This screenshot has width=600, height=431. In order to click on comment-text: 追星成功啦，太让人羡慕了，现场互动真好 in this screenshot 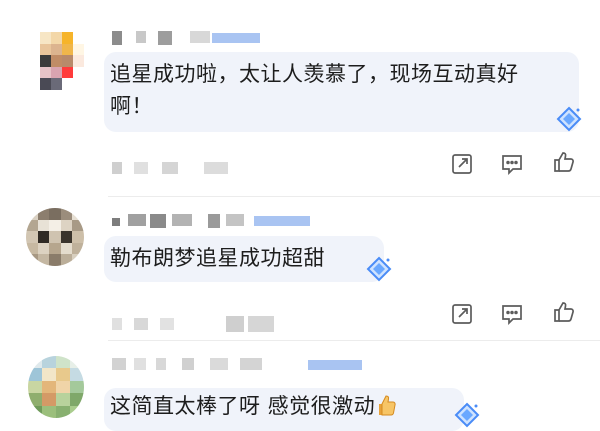, I will do `click(314, 74)`.